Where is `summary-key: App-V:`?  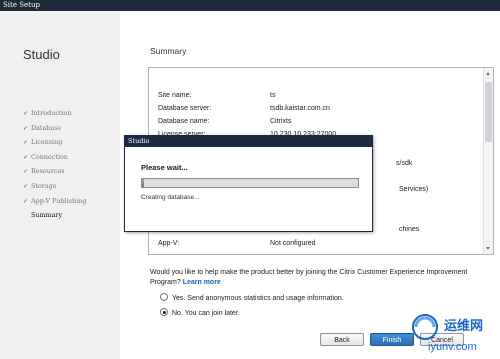
summary-key: App-V: is located at coordinates (169, 243).